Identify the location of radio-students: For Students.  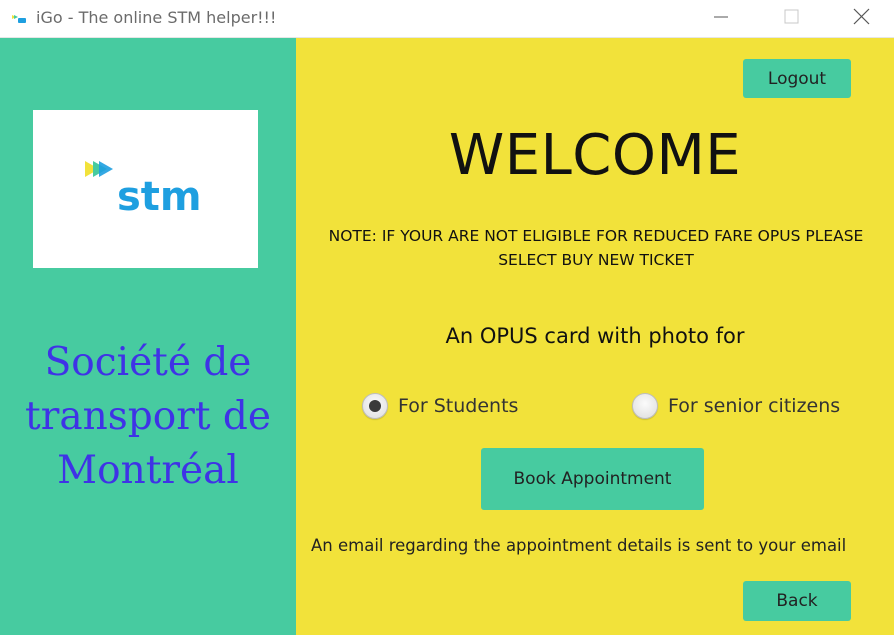
(440, 406).